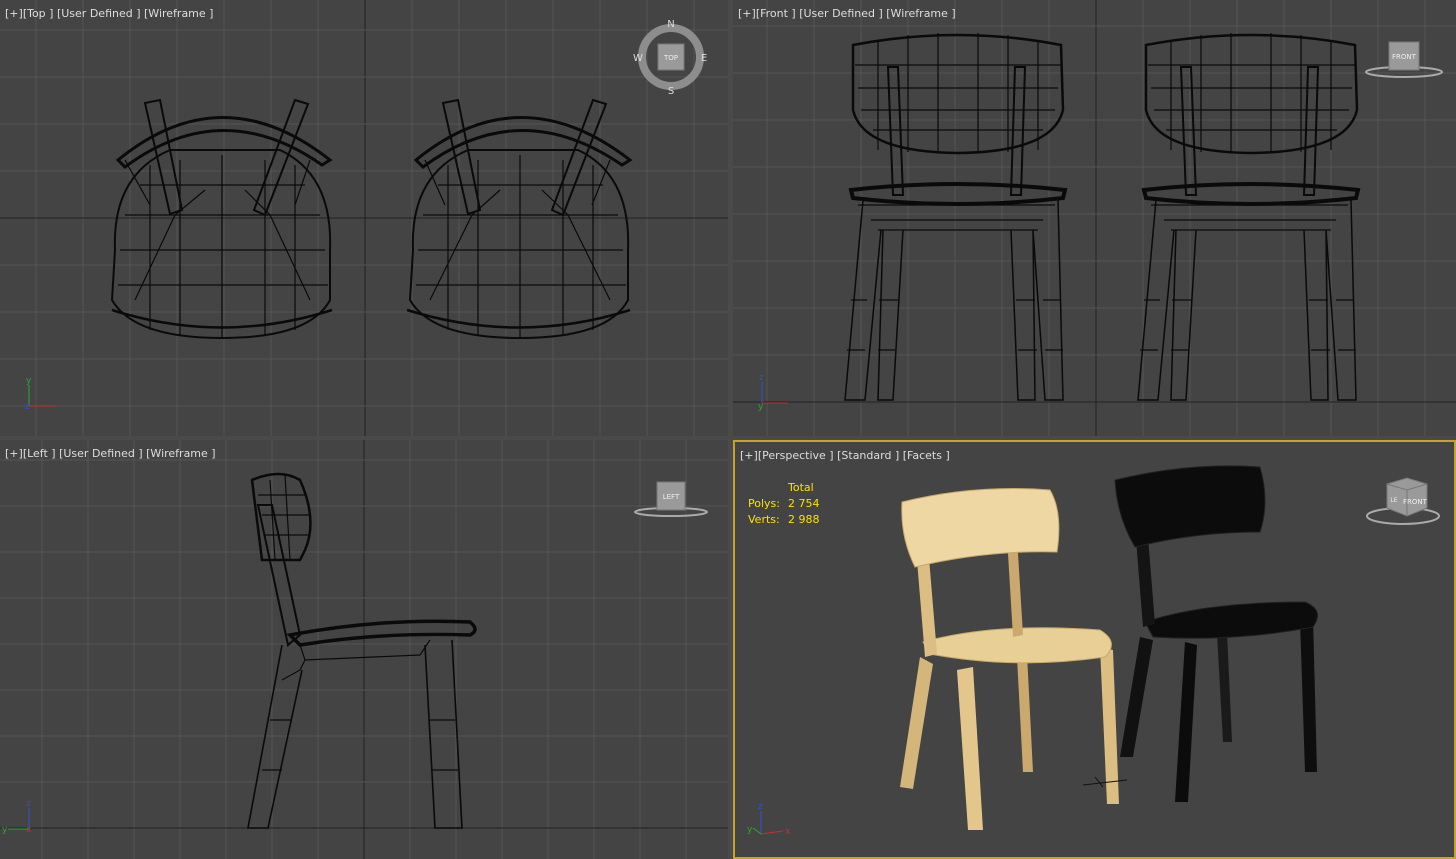 Image resolution: width=1456 pixels, height=859 pixels. Describe the element at coordinates (804, 519) in the screenshot. I see `verts-count: 2 988` at that location.